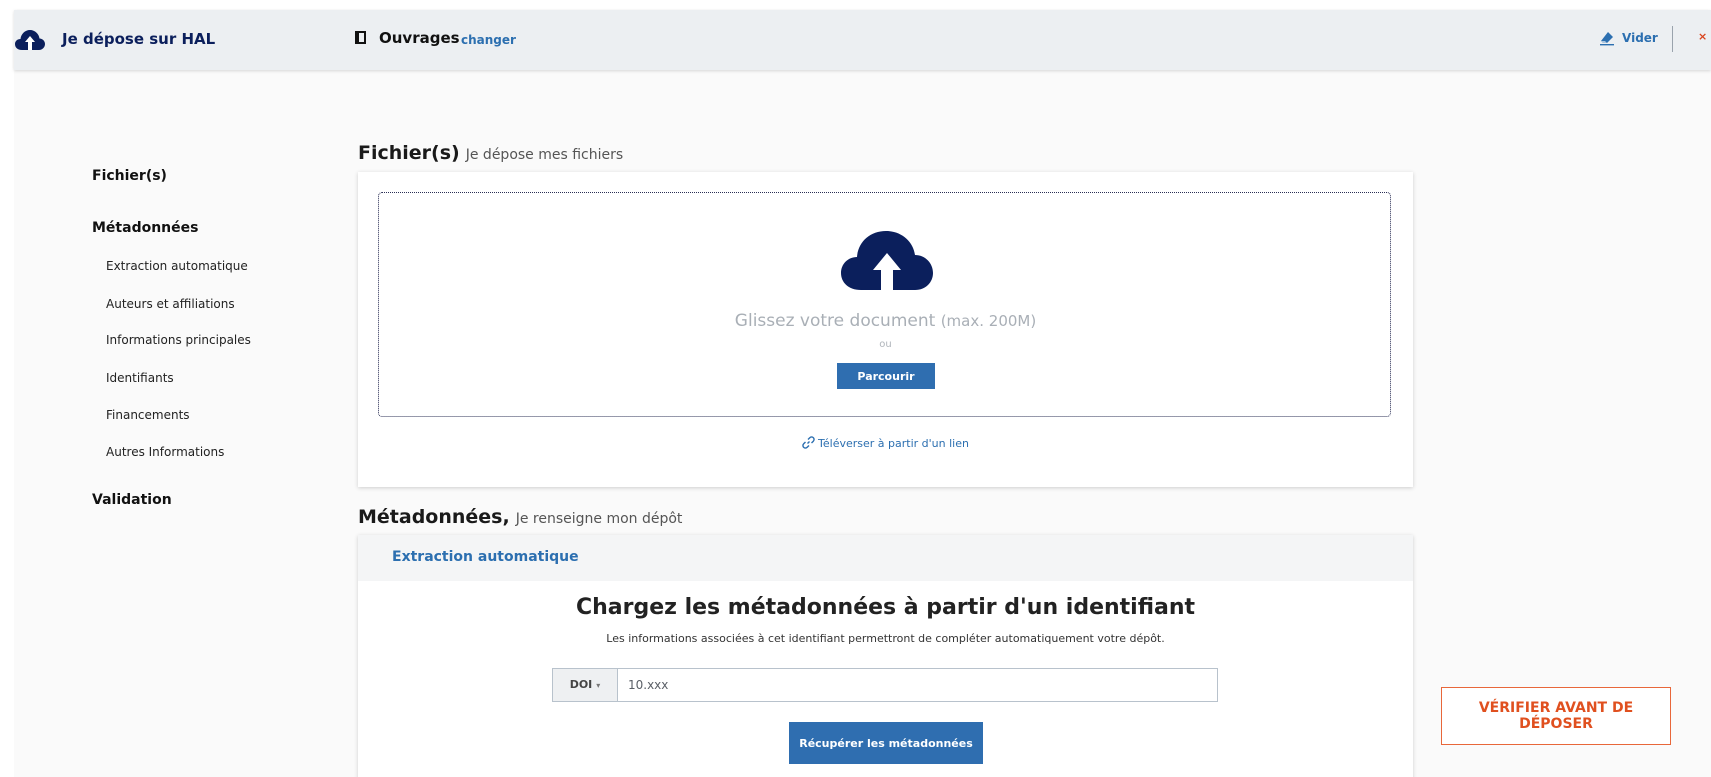 This screenshot has width=1711, height=777. Describe the element at coordinates (581, 684) in the screenshot. I see `identifier-type-label: DOI` at that location.